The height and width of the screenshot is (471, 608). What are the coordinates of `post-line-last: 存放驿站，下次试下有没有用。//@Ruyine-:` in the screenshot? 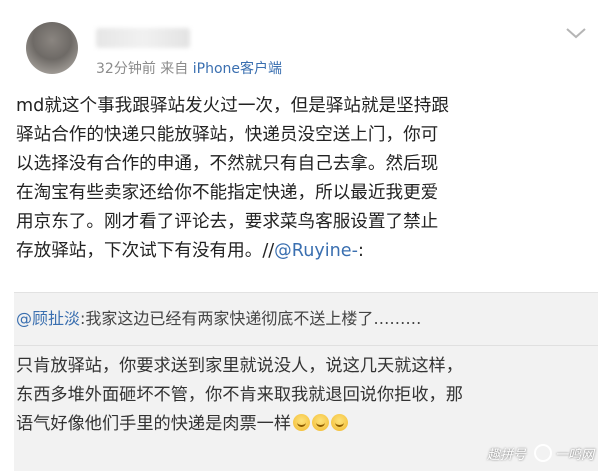 It's located at (306, 251).